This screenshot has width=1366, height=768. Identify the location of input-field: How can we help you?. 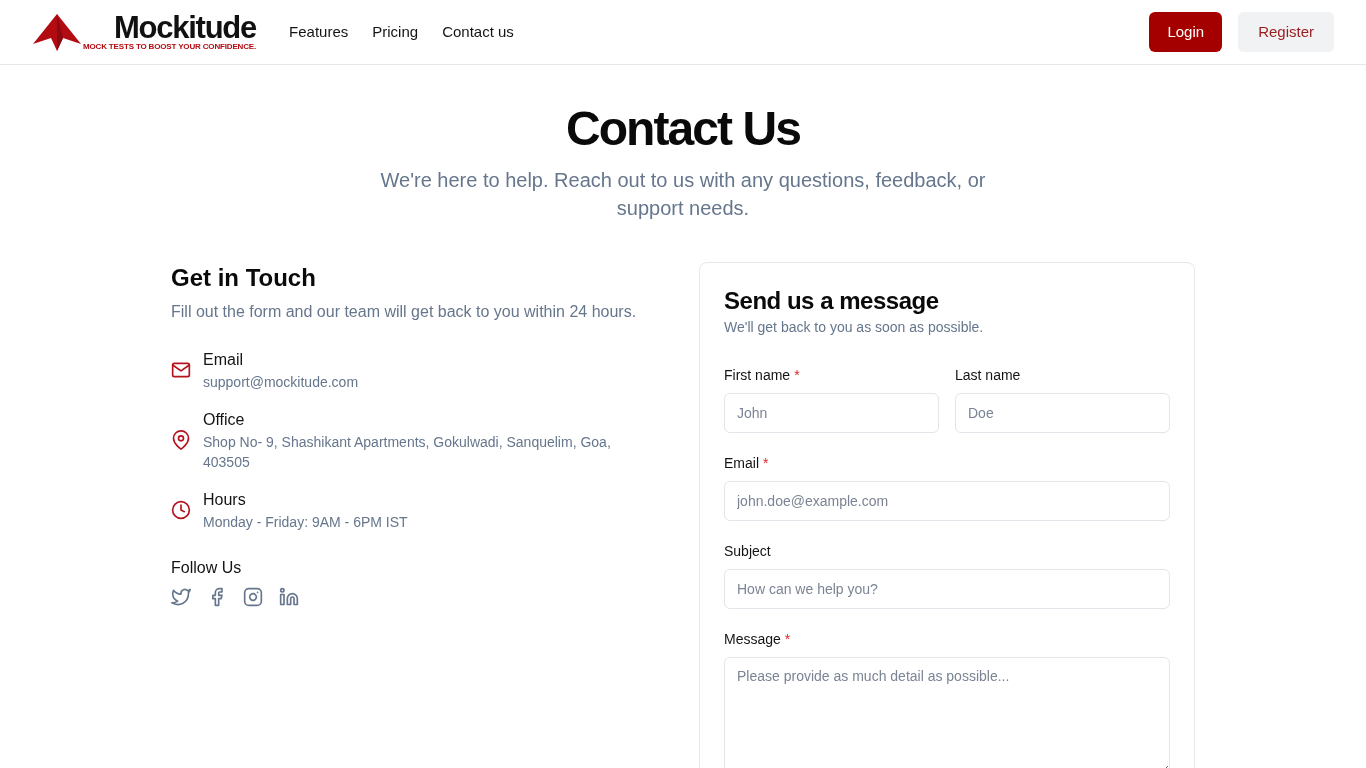
(947, 589).